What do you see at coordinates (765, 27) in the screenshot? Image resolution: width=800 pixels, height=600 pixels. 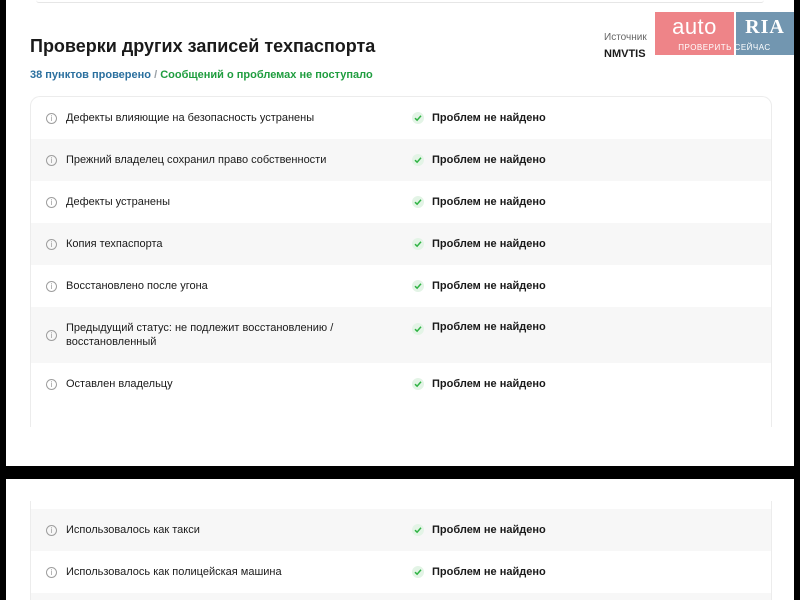 I see `watermark-ria-text: RIA` at bounding box center [765, 27].